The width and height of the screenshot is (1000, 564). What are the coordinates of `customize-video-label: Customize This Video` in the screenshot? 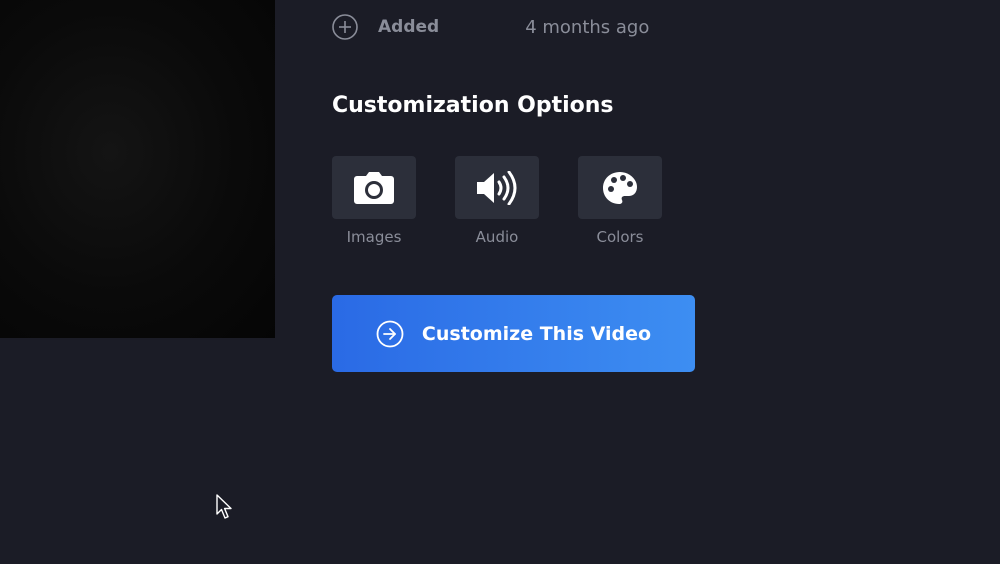 It's located at (536, 333).